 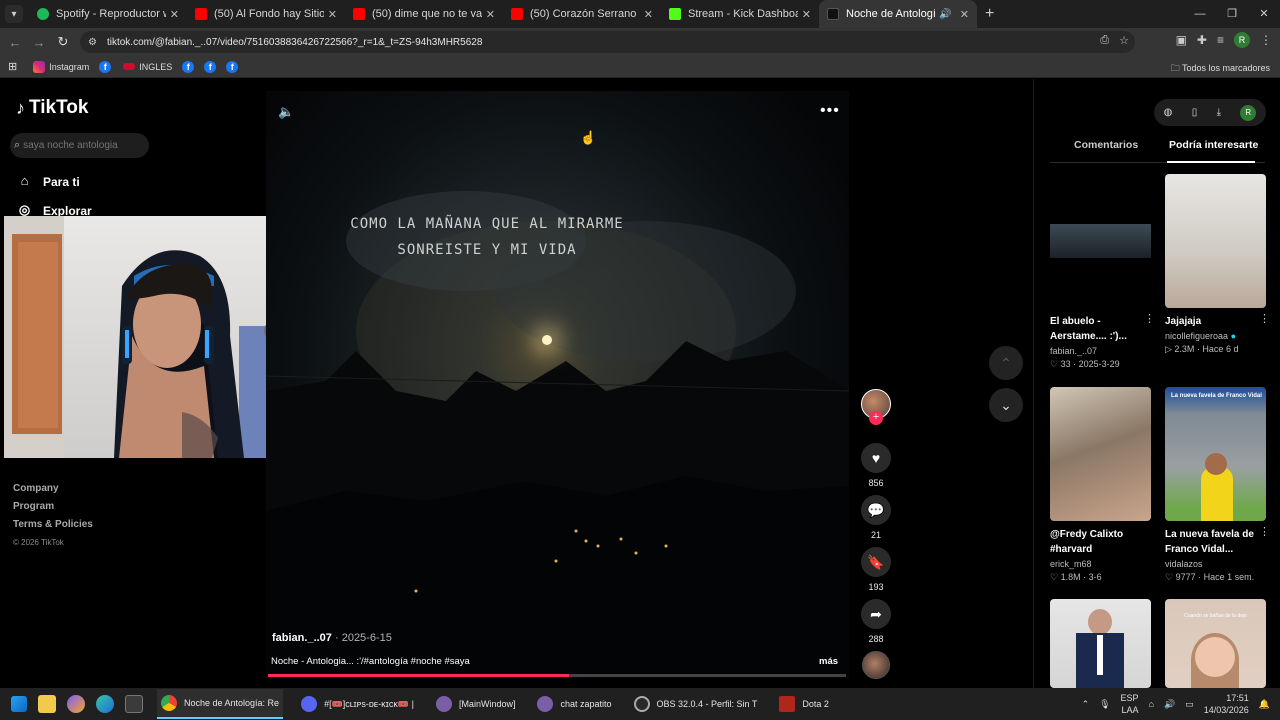 What do you see at coordinates (108, 14) in the screenshot?
I see `browser-tab: Spotify - Reproductor web: mú ✕` at bounding box center [108, 14].